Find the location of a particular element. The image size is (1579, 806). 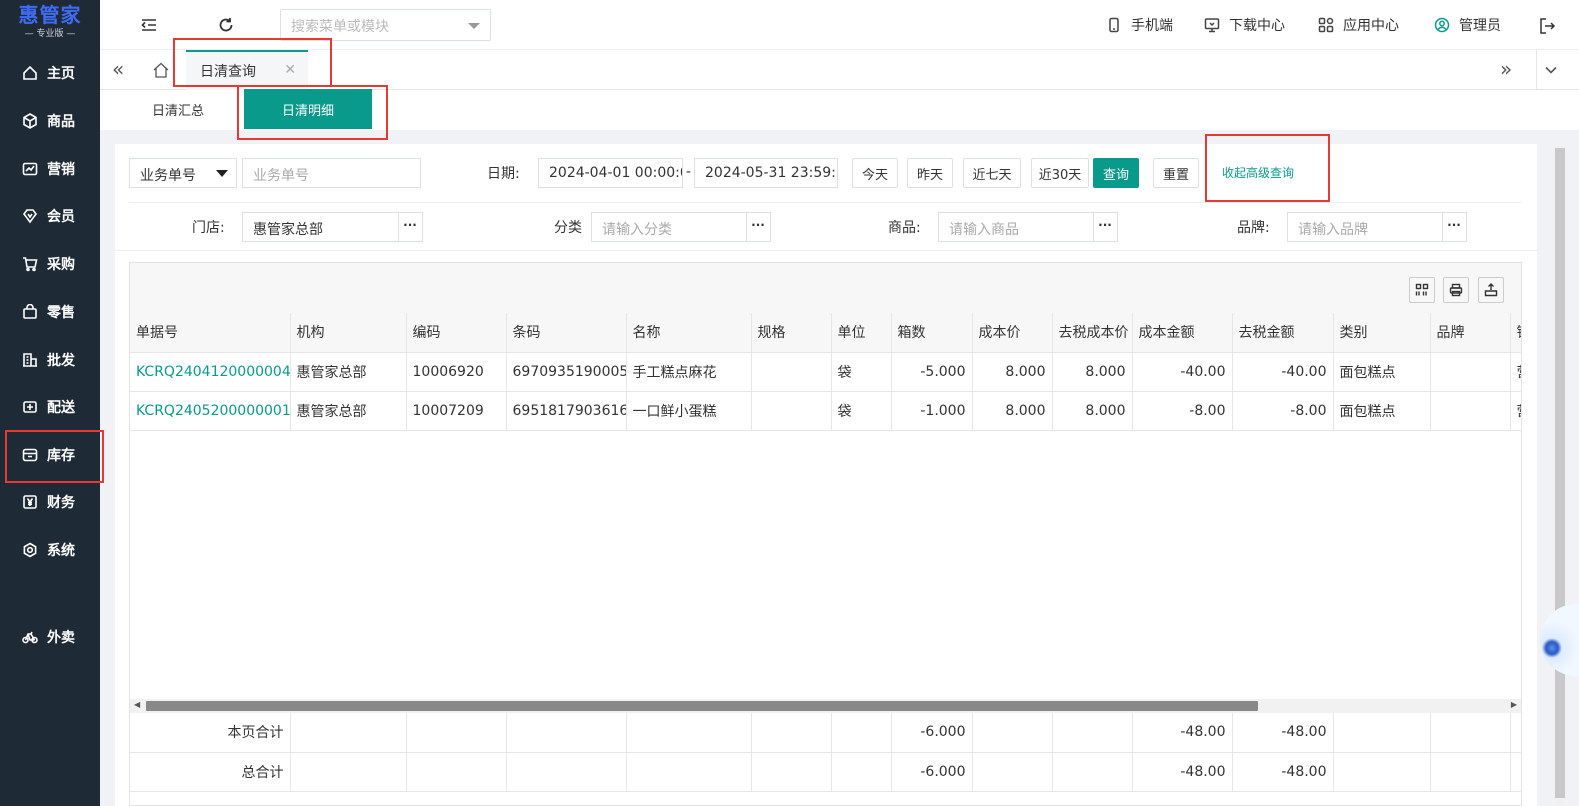

tab-detail-label: 日清明细 is located at coordinates (307, 111).